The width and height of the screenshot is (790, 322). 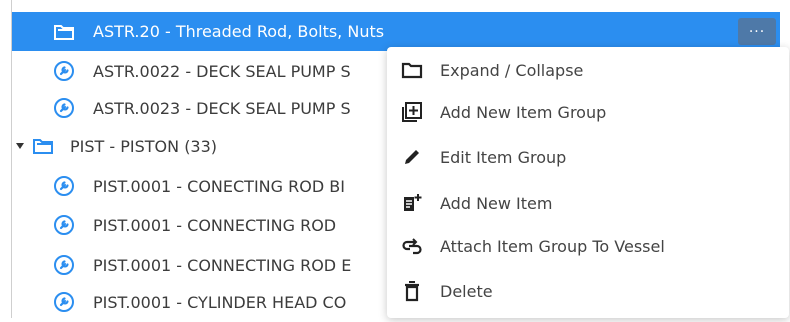 I want to click on caret-down-icon, so click(x=20, y=146).